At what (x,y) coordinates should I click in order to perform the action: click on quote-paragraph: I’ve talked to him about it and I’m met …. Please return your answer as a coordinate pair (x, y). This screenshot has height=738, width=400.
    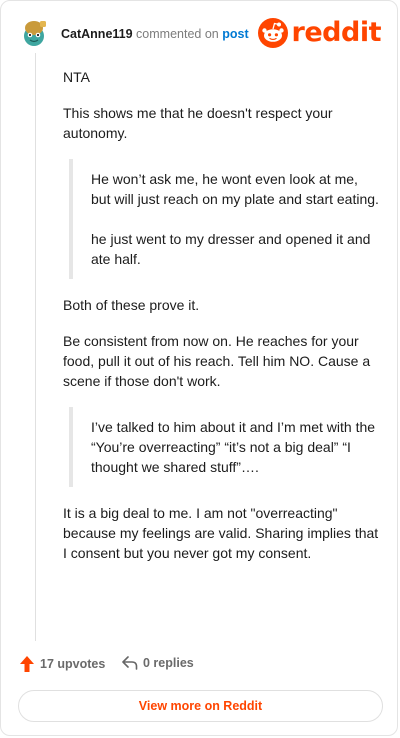
    Looking at the image, I should click on (233, 447).